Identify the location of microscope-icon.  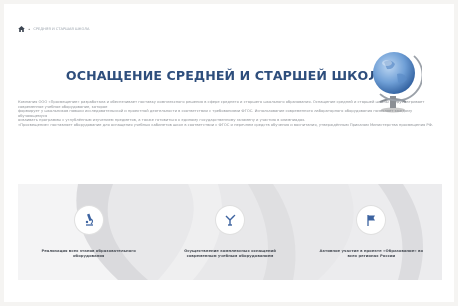
(89, 219).